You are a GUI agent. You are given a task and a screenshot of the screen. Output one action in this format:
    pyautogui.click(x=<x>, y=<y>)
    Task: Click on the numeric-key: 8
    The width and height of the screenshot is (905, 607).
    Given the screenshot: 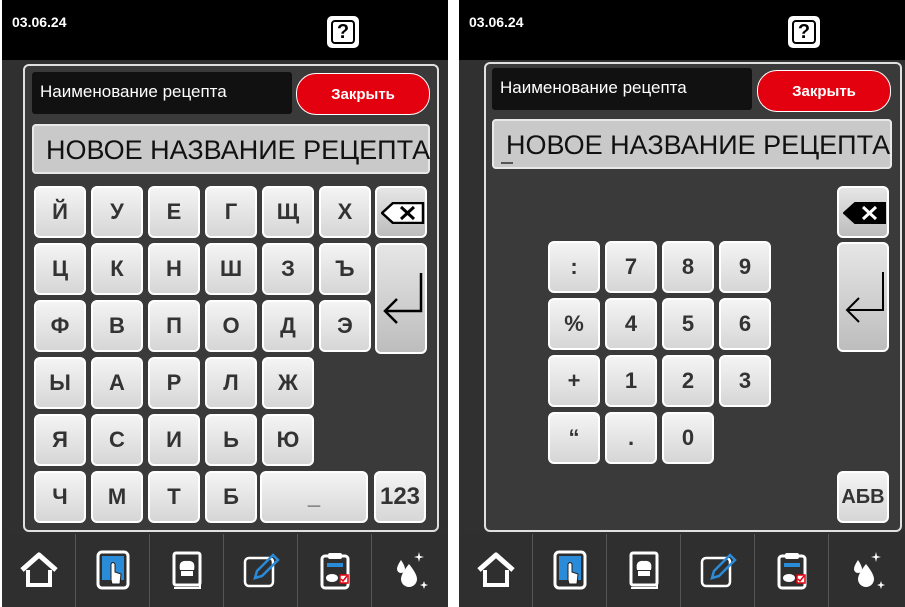 What is the action you would take?
    pyautogui.click(x=688, y=267)
    